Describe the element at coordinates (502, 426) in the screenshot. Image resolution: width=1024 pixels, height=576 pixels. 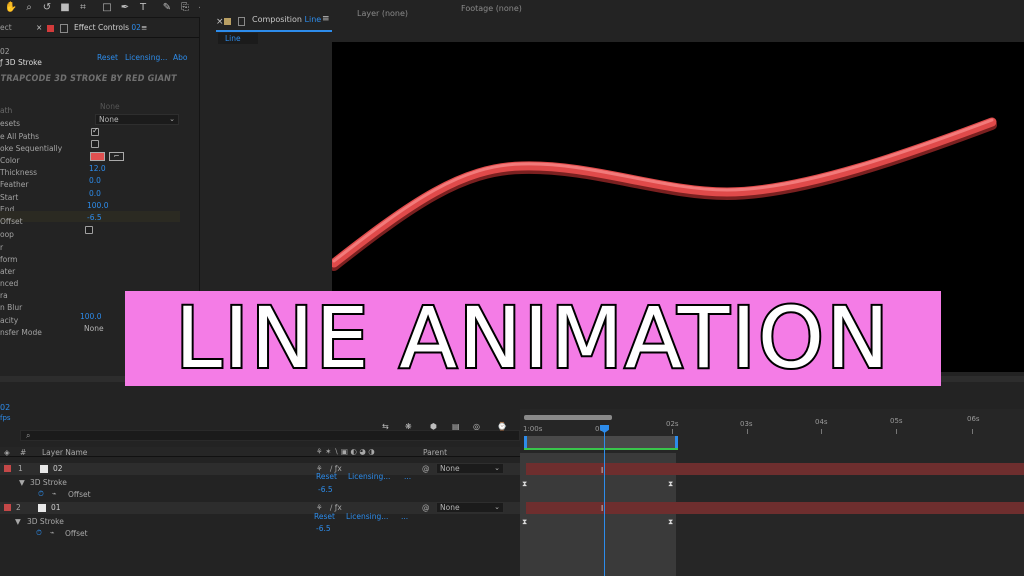
I see `graph-editor-icon: ⌚` at that location.